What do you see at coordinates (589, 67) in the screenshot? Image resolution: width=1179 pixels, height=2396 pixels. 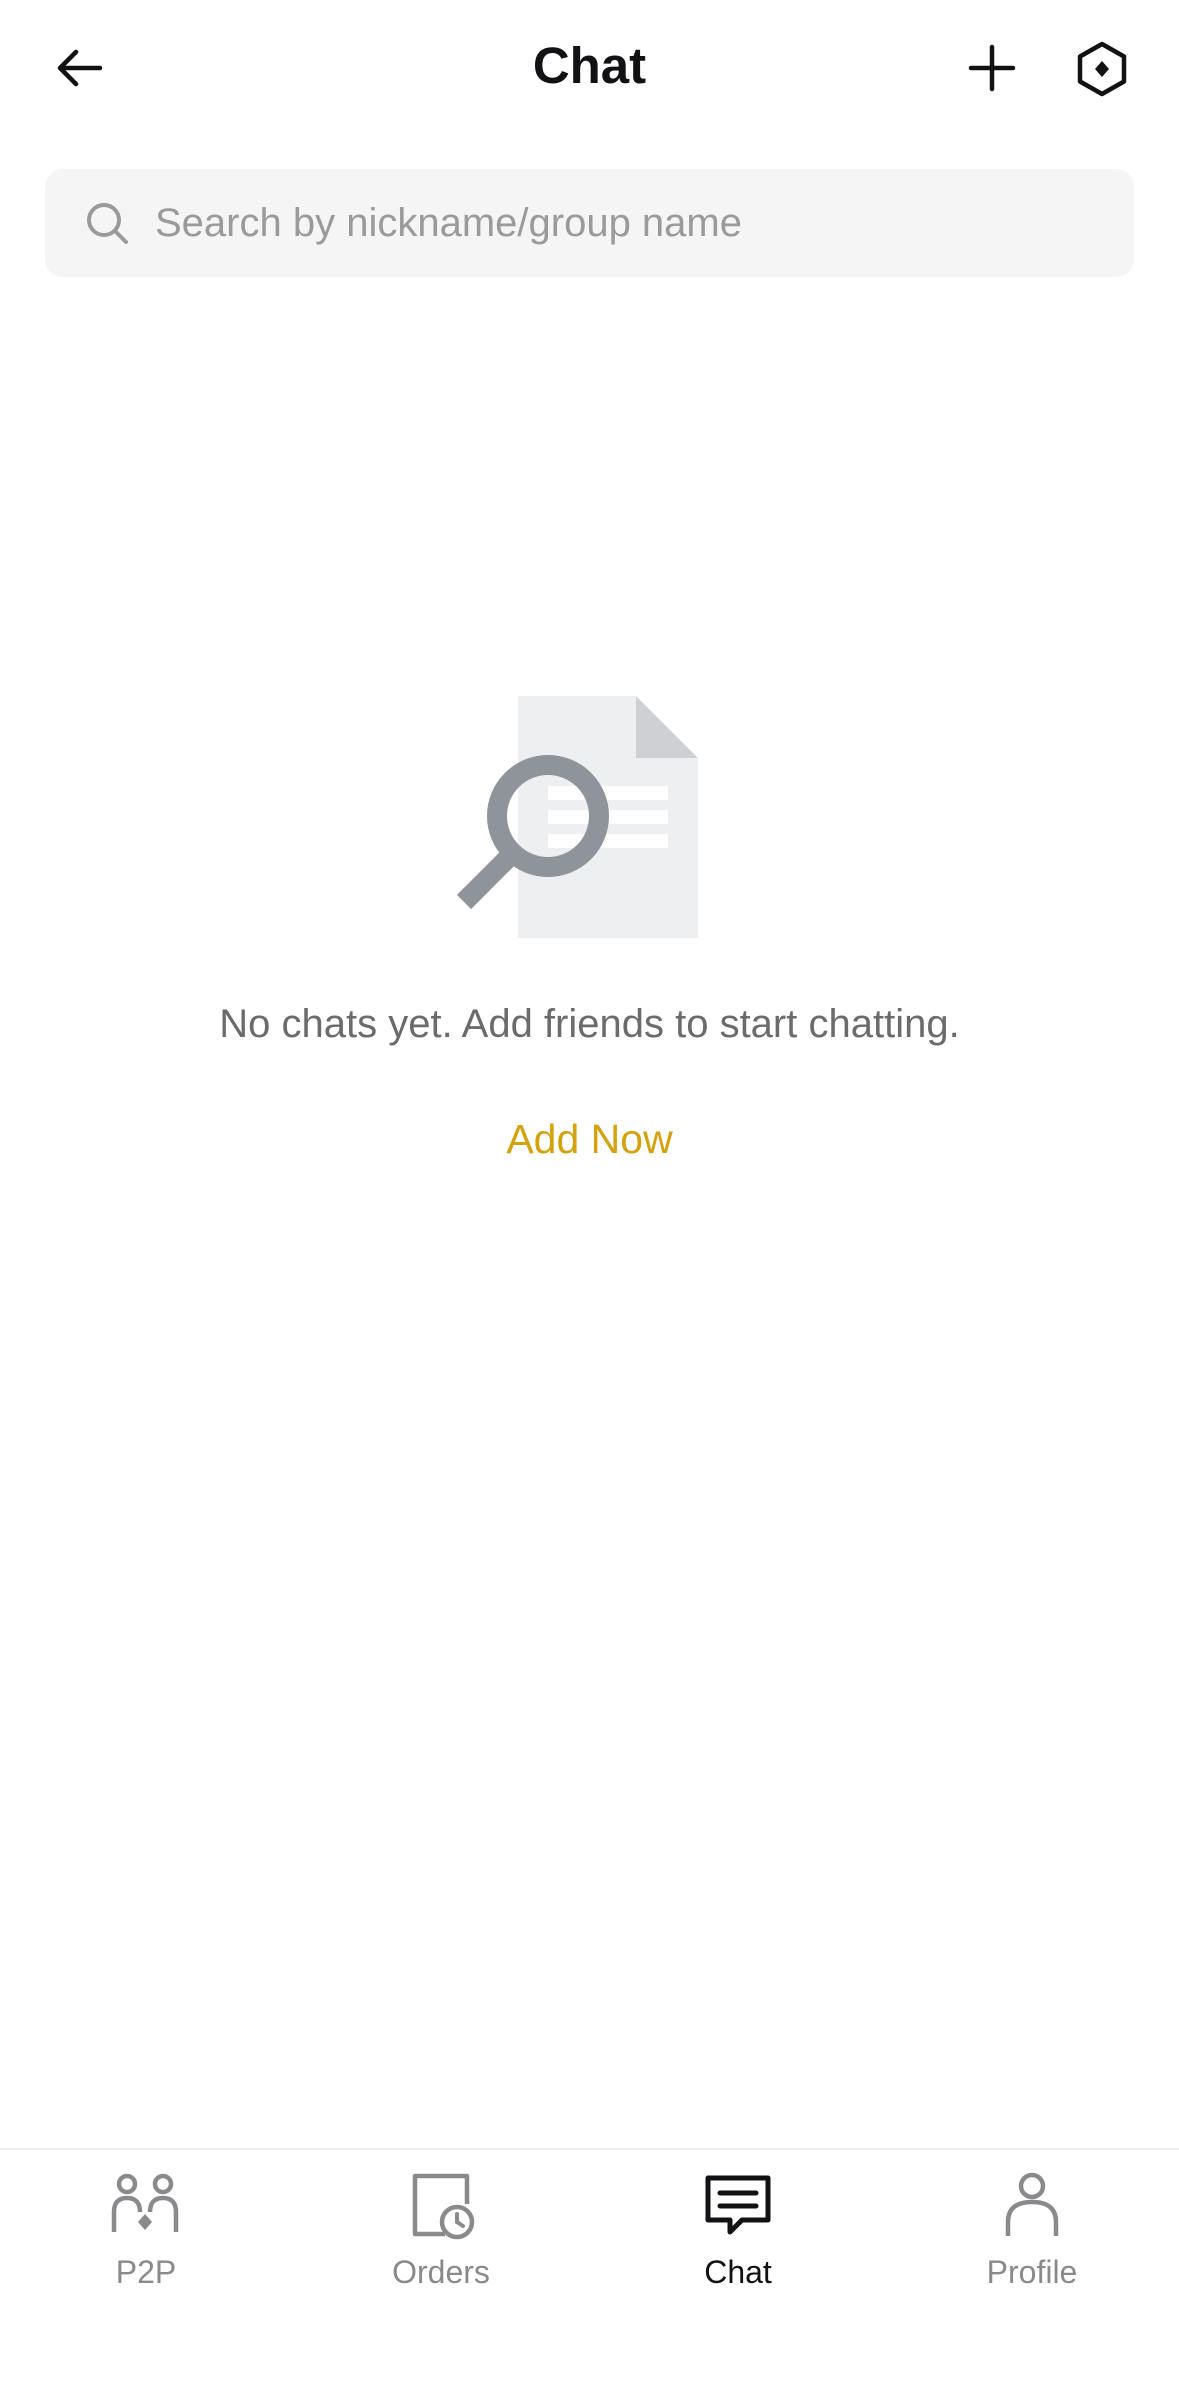 I see `header: Chat` at bounding box center [589, 67].